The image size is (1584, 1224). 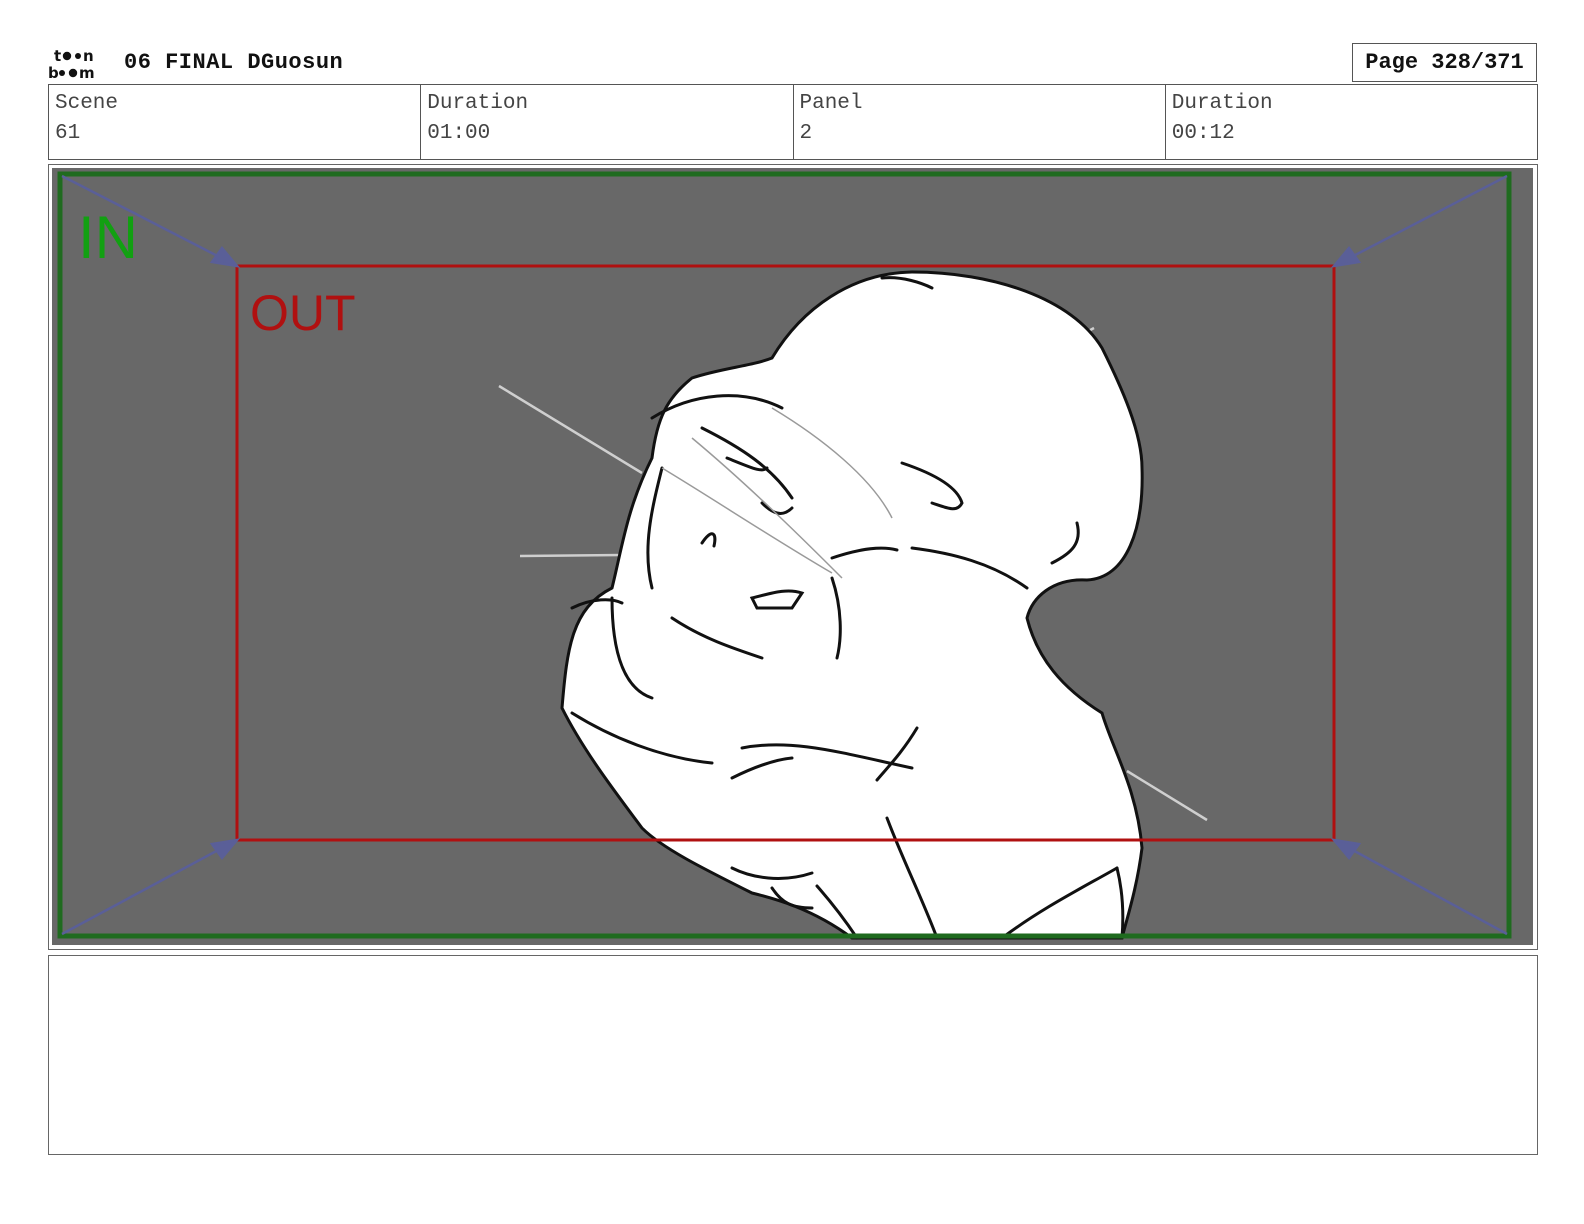 I want to click on scene-duration-value: 01:00, so click(x=459, y=133).